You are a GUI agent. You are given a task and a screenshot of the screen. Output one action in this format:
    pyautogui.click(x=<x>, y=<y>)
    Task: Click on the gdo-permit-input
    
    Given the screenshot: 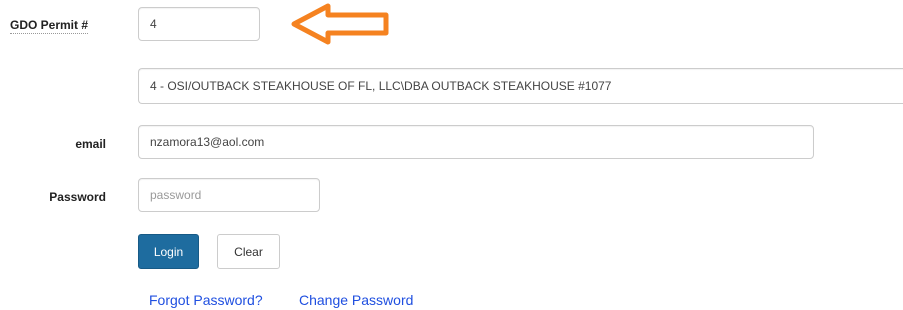 What is the action you would take?
    pyautogui.click(x=199, y=24)
    